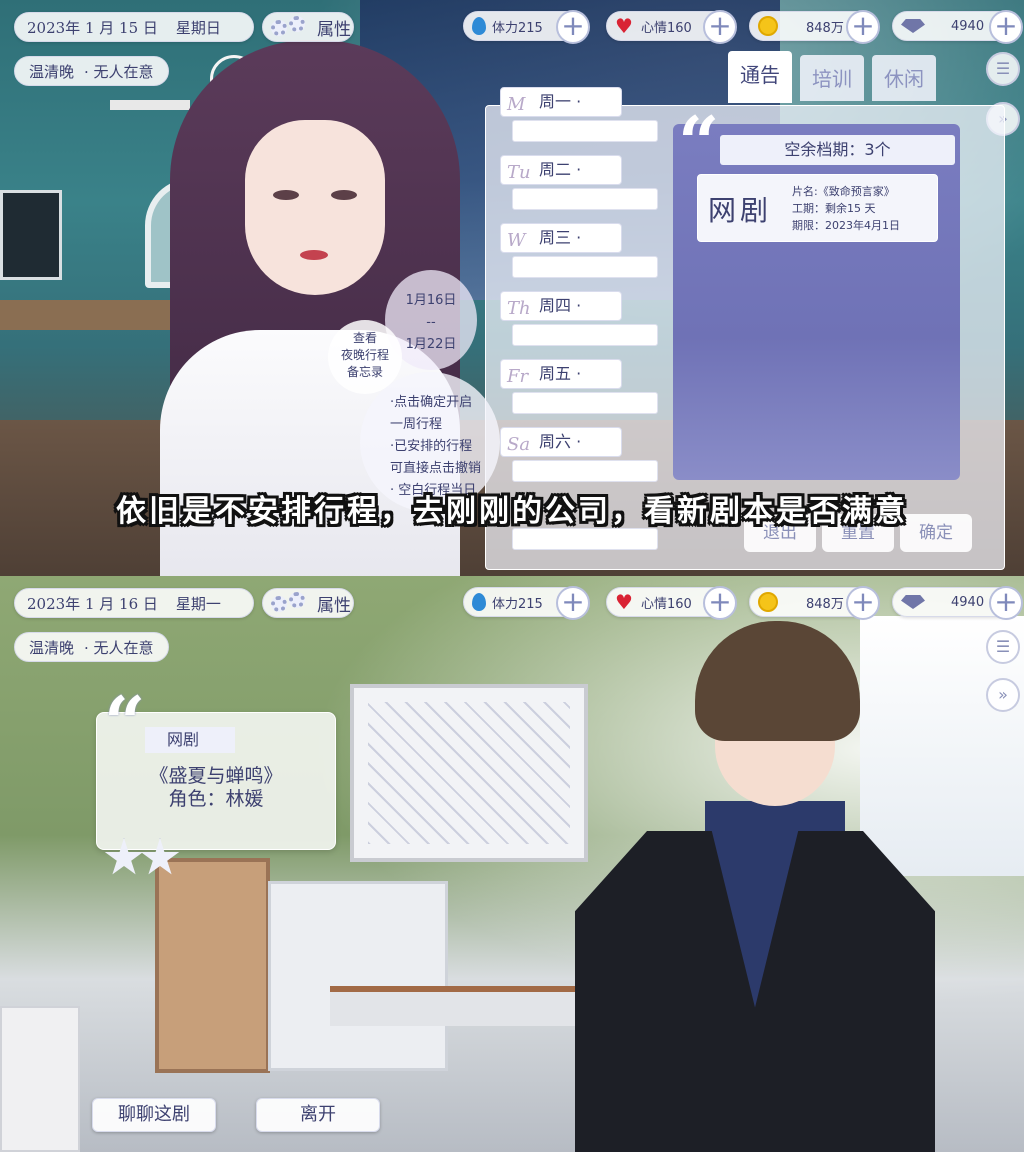  What do you see at coordinates (315, 207) in the screenshot?
I see `heroine-face` at bounding box center [315, 207].